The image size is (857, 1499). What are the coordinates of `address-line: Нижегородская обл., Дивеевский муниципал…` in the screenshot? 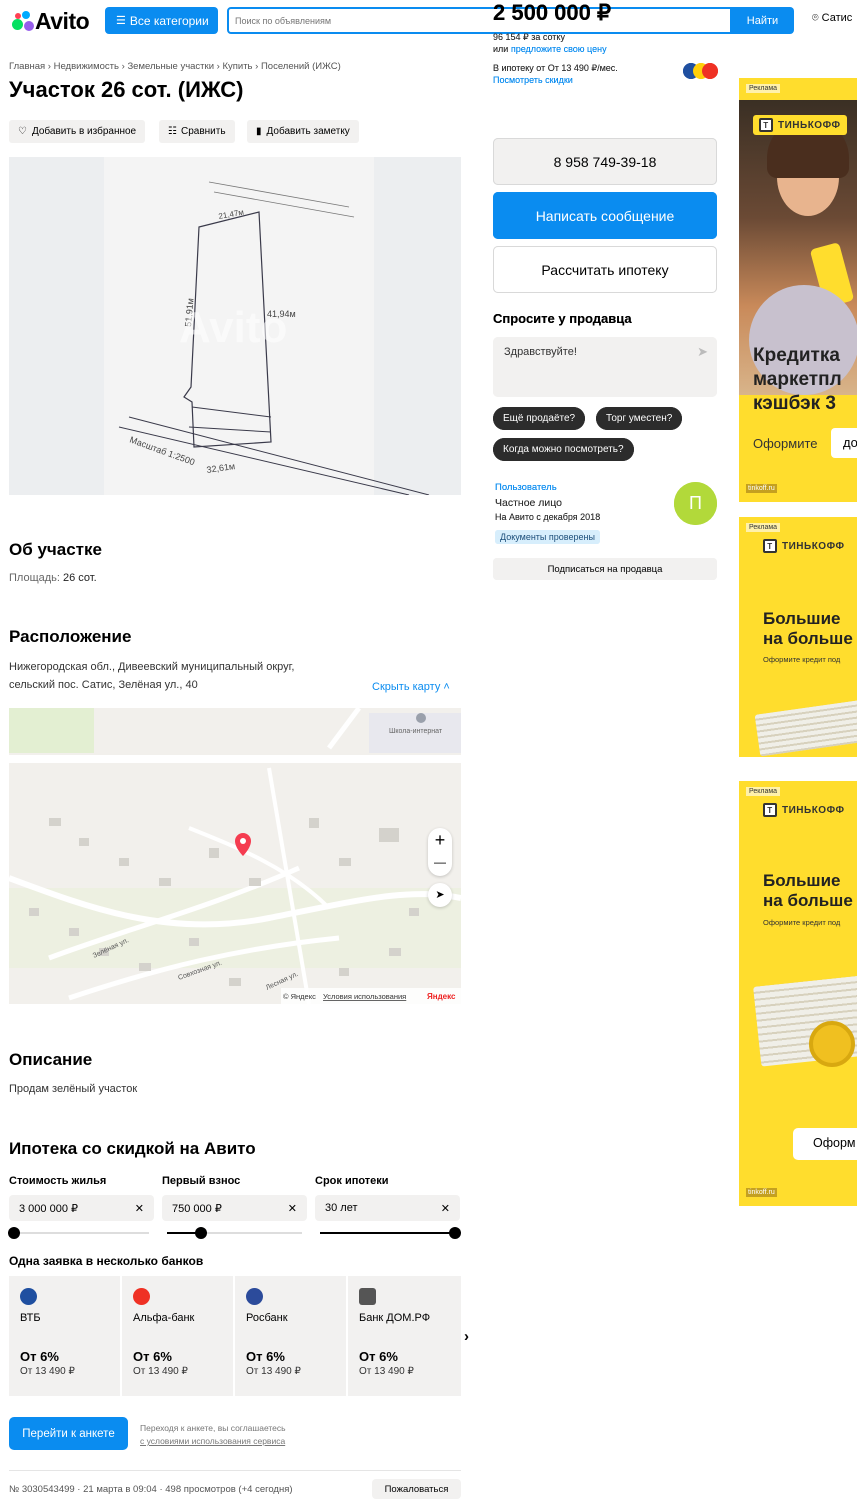 It's located at (152, 667).